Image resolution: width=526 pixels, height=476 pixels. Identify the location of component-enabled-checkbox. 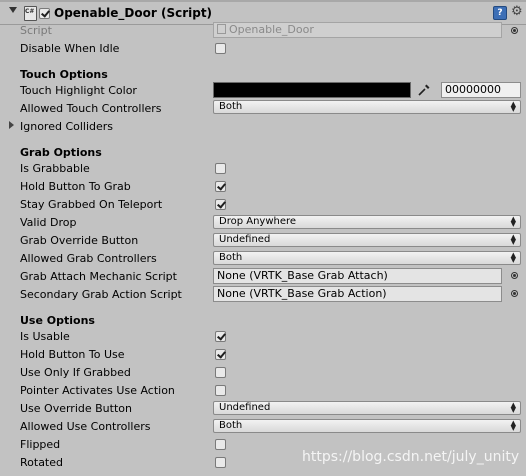
(44, 13).